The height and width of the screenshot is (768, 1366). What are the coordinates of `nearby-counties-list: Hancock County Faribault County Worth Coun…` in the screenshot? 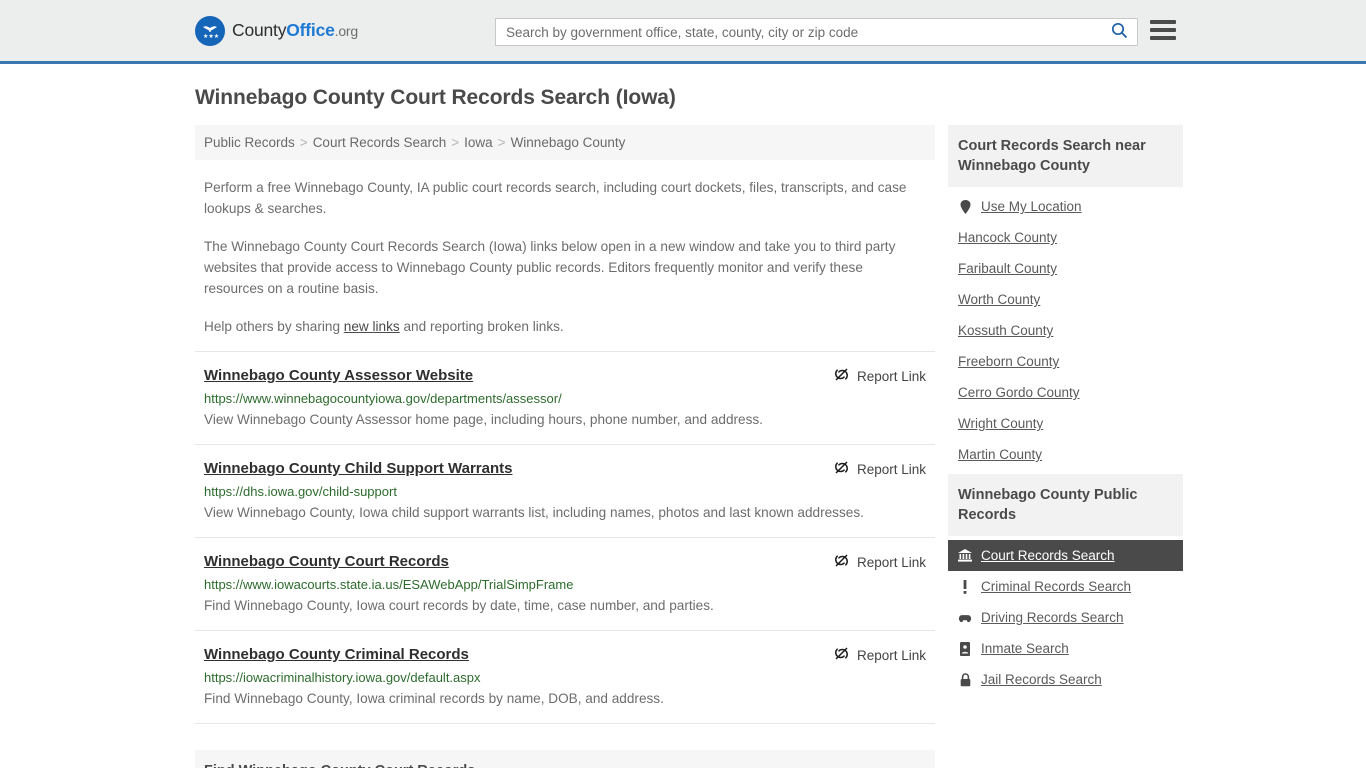 It's located at (1065, 346).